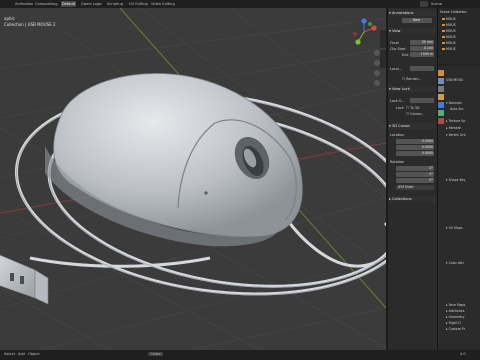 Image resolution: width=480 pixels, height=360 pixels. What do you see at coordinates (383, 79) in the screenshot?
I see `tab-view` at bounding box center [383, 79].